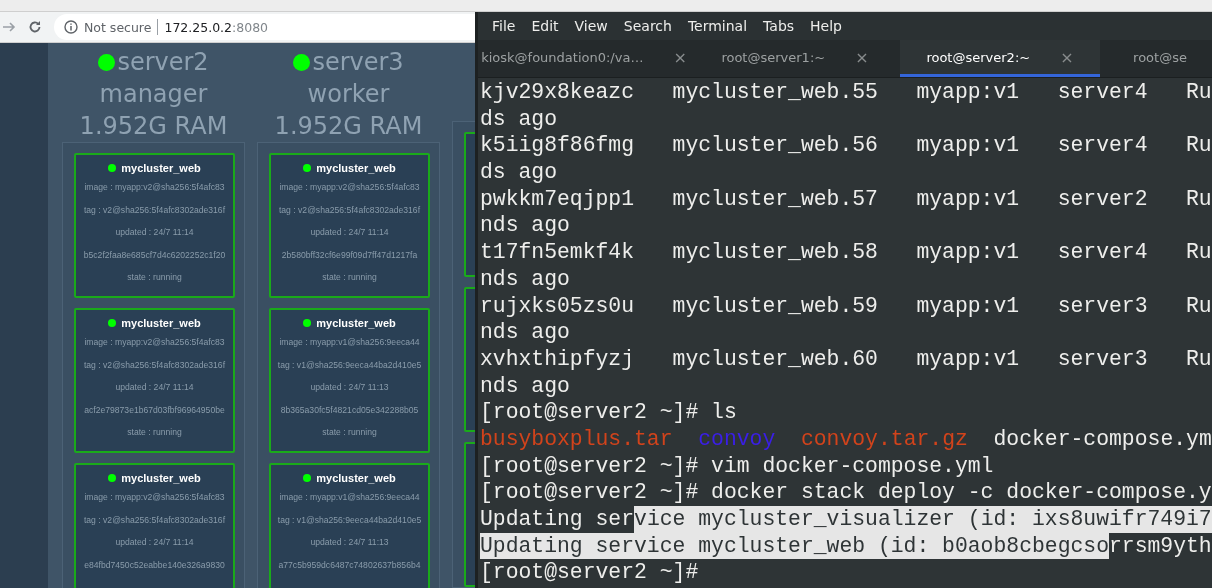  What do you see at coordinates (846, 199) in the screenshot?
I see `terminal-text: pwkkm7eqjpp1 mycluster_web.57 myapp:v1 server2 Ru` at bounding box center [846, 199].